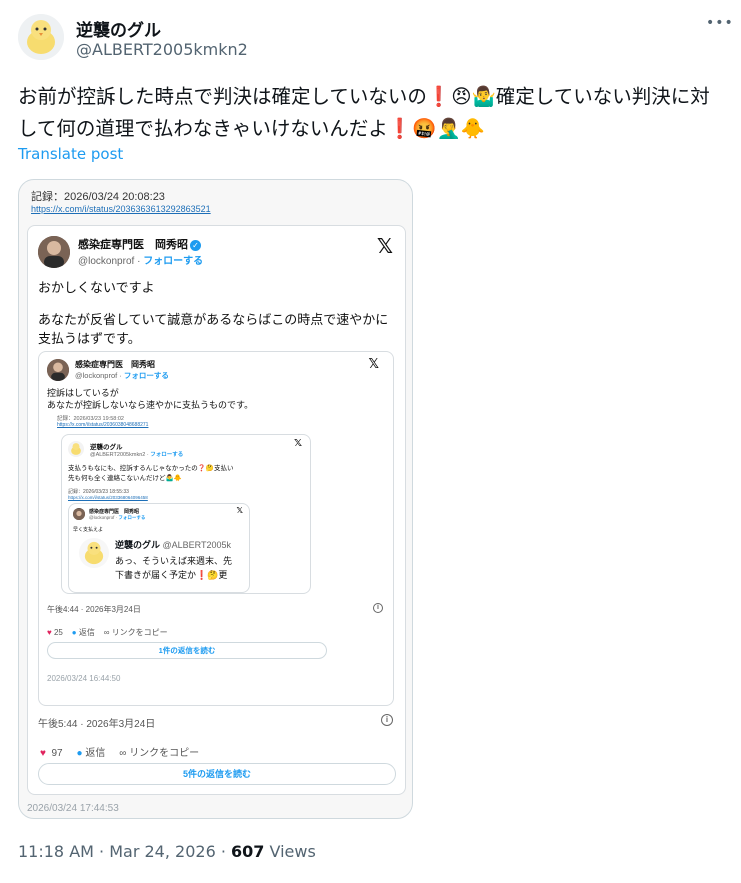 This screenshot has height=883, width=741. I want to click on translate-post-link: Translate post, so click(70, 154).